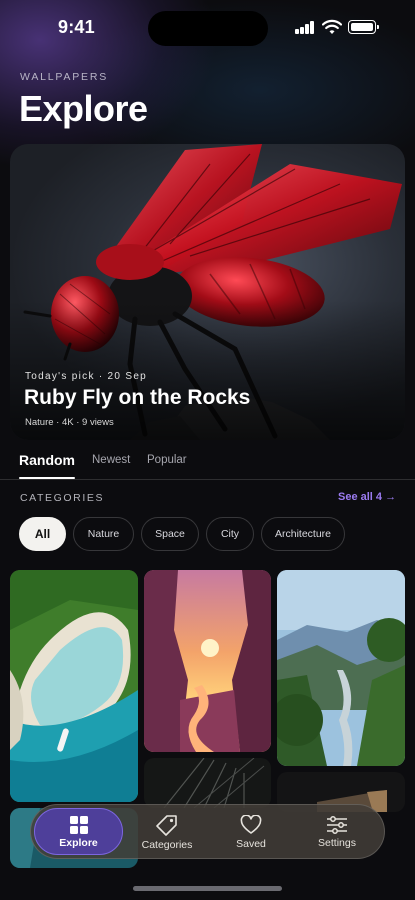  I want to click on hero-kicker: Today's pick · 20 Sep, so click(86, 376).